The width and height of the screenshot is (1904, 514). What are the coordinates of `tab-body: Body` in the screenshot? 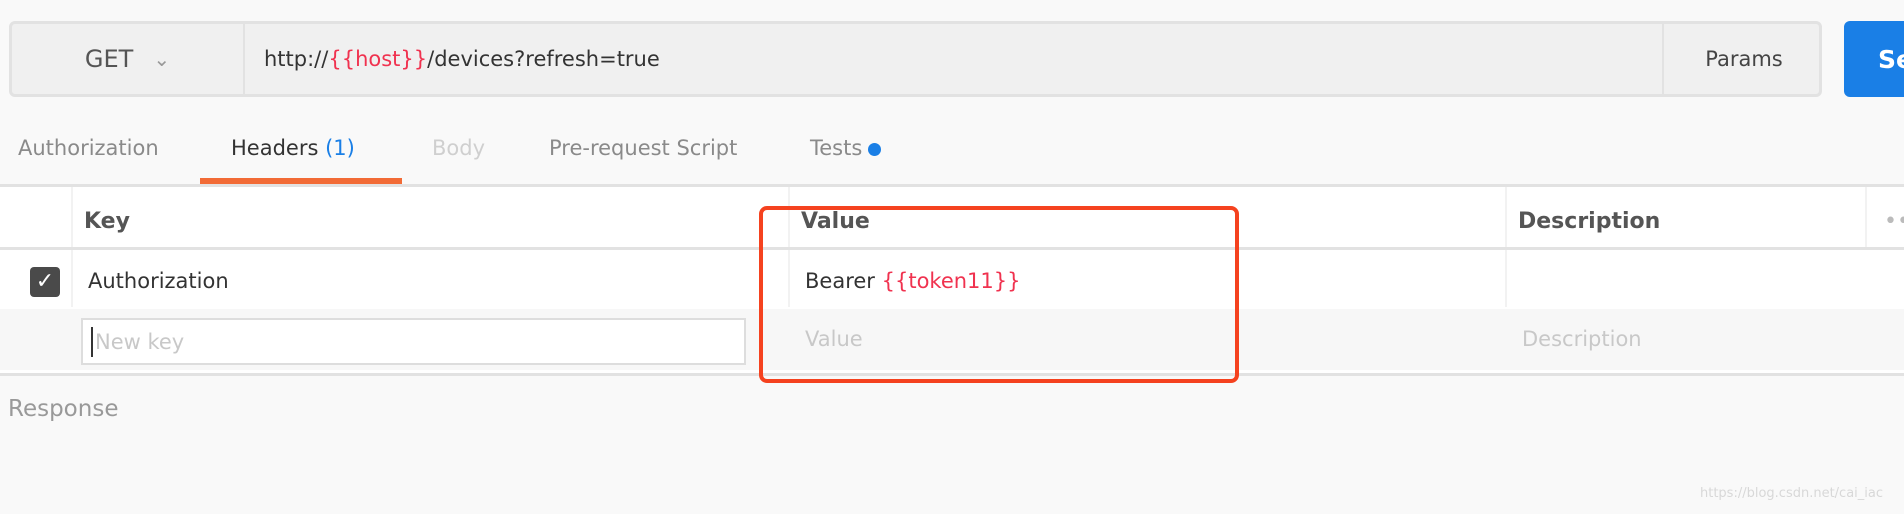 It's located at (458, 148).